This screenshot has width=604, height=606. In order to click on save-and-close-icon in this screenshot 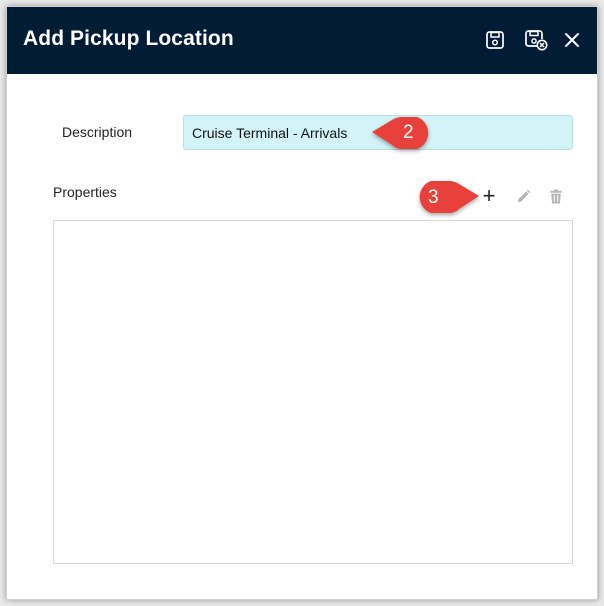, I will do `click(536, 40)`.